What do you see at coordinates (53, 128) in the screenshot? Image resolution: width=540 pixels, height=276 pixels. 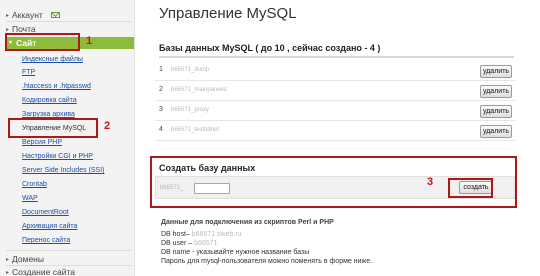 I see `annotation-box-mysql` at bounding box center [53, 128].